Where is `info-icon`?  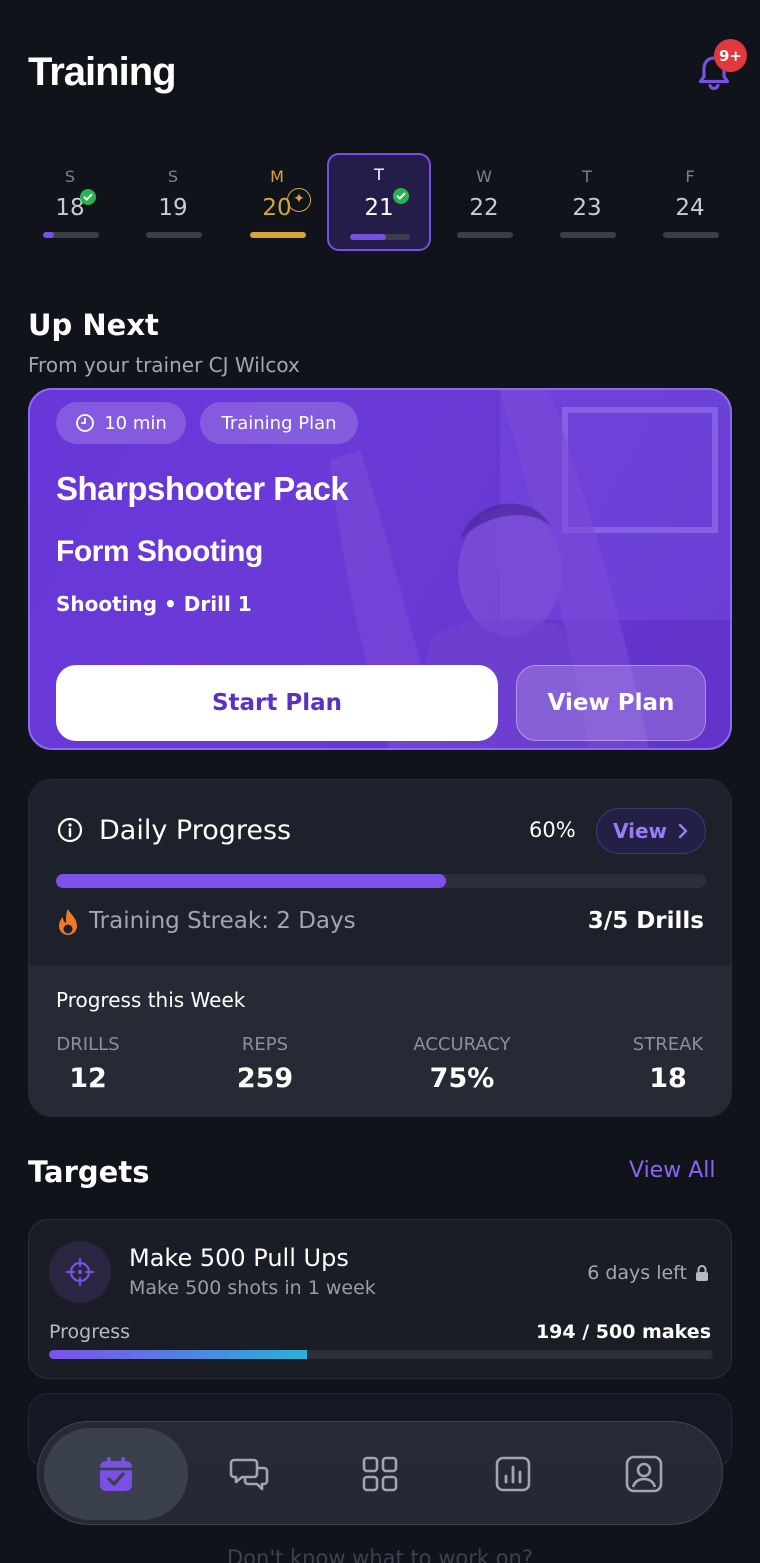 info-icon is located at coordinates (70, 830).